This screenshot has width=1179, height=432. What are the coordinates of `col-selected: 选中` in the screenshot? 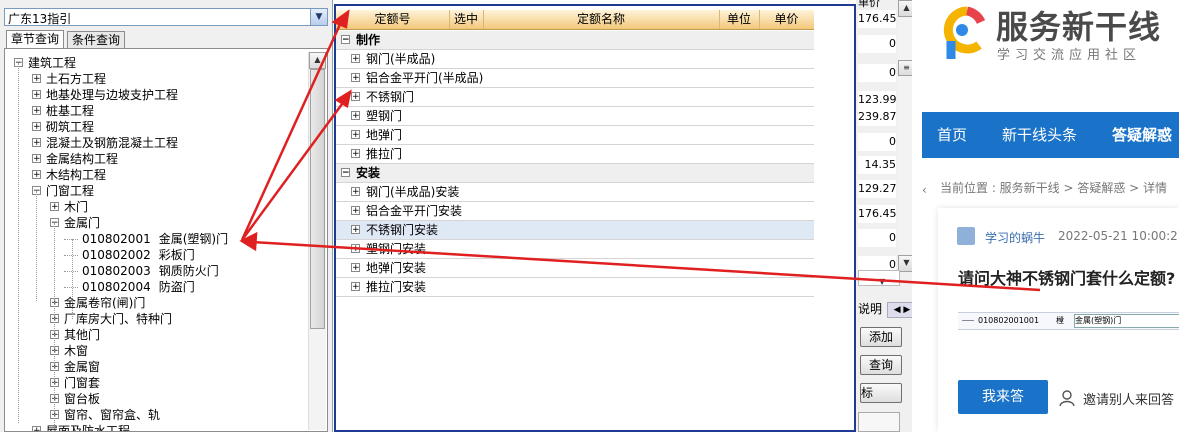 It's located at (466, 19).